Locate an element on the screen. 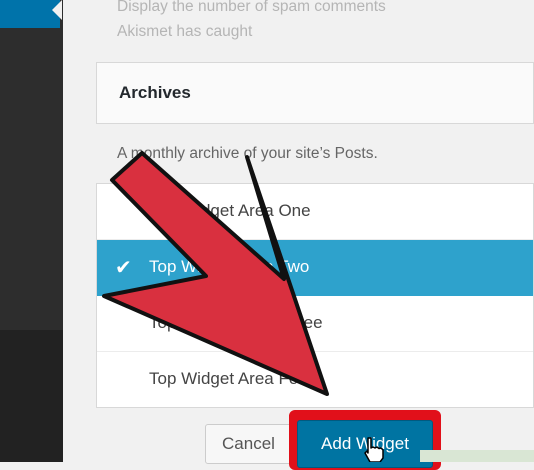 The height and width of the screenshot is (470, 534). widget-area-option-four: Top Widget Area Four is located at coordinates (315, 380).